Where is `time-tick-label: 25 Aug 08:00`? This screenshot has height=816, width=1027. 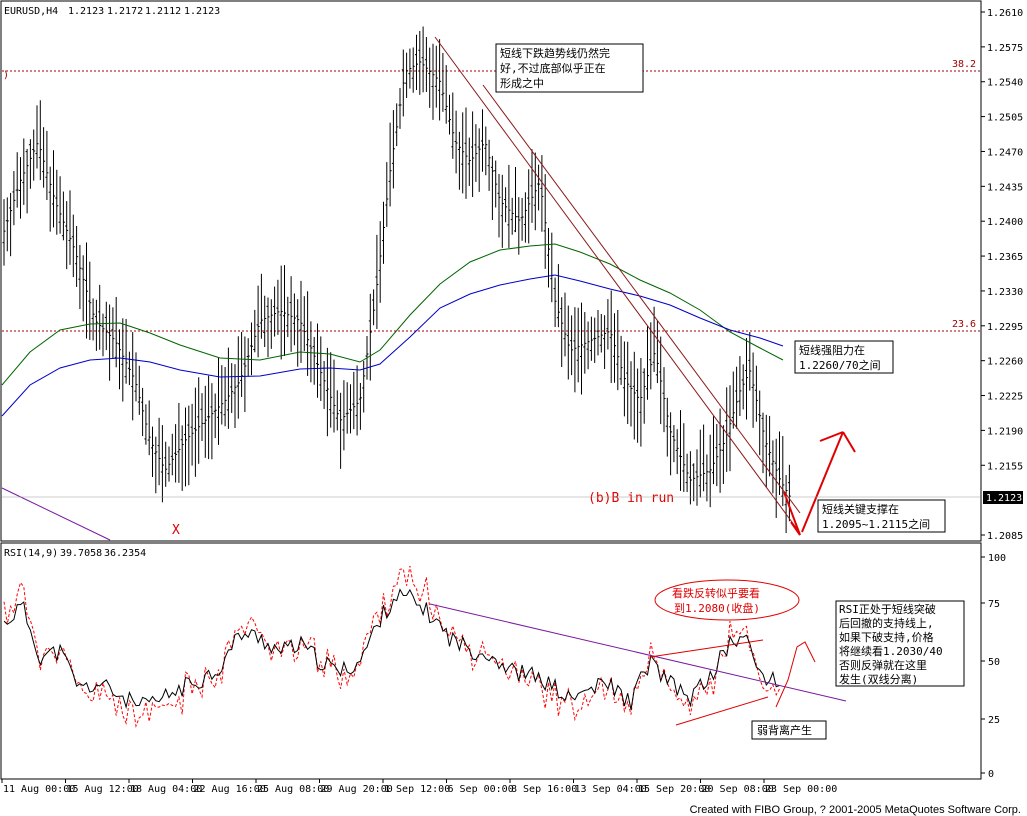 time-tick-label: 25 Aug 08:00 is located at coordinates (293, 789).